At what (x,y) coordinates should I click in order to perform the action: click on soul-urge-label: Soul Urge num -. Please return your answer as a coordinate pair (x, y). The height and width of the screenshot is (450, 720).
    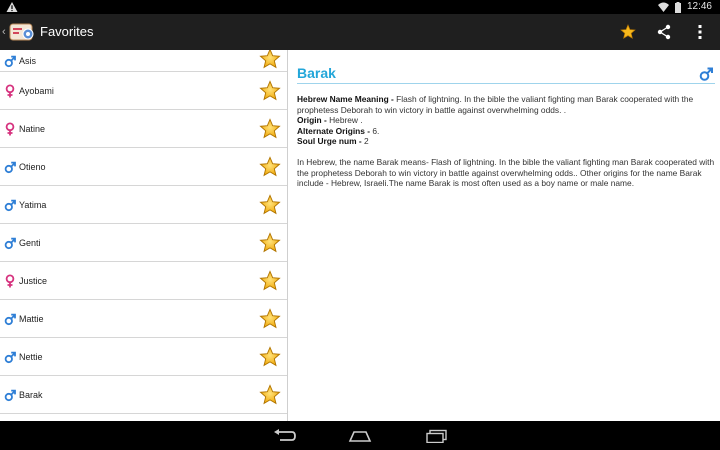
    Looking at the image, I should click on (330, 141).